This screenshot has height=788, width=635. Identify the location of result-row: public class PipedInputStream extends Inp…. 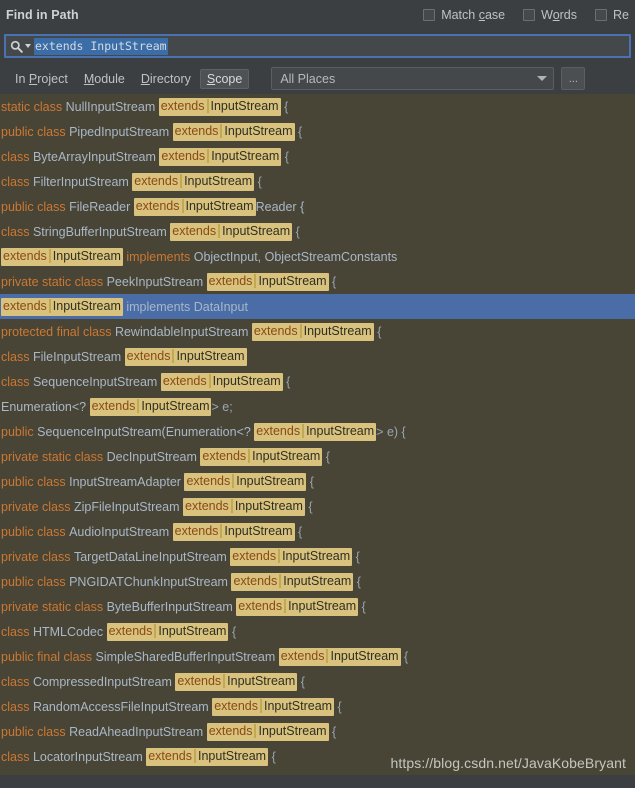
(317, 131).